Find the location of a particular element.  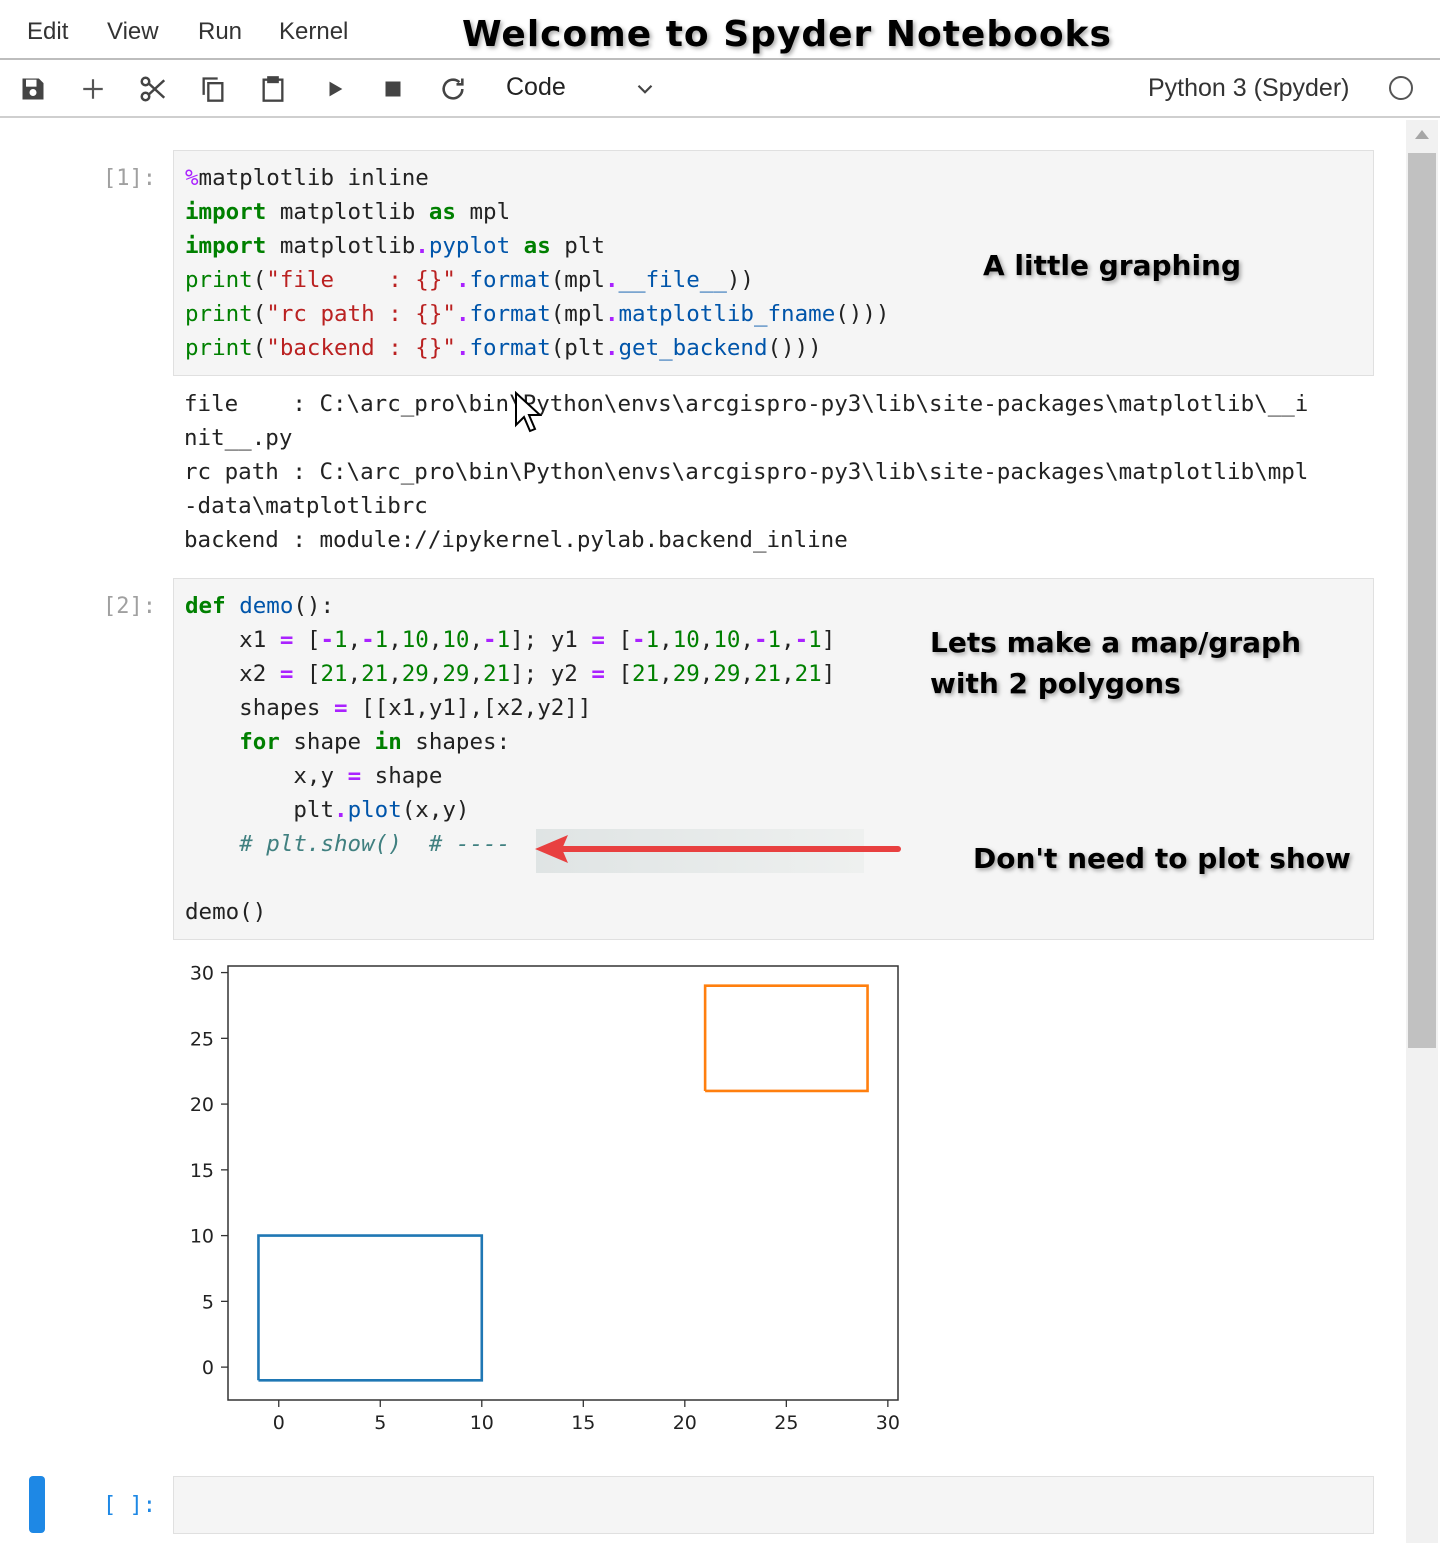

menu-view: View is located at coordinates (133, 32).